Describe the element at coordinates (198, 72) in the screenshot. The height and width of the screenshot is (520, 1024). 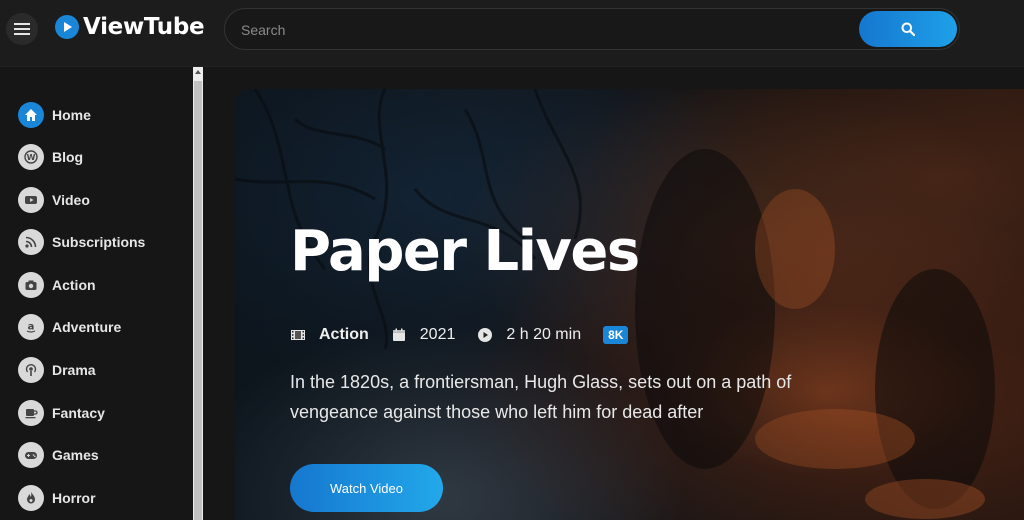
I see `scroll-up-arrow-icon` at that location.